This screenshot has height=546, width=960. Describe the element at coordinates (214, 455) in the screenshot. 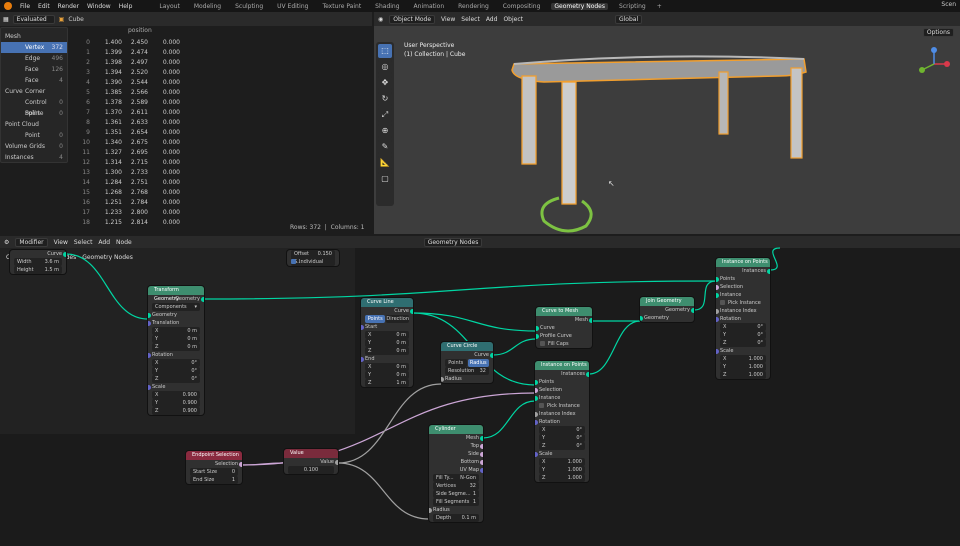

I see `node-title: Endpoint Selection` at that location.